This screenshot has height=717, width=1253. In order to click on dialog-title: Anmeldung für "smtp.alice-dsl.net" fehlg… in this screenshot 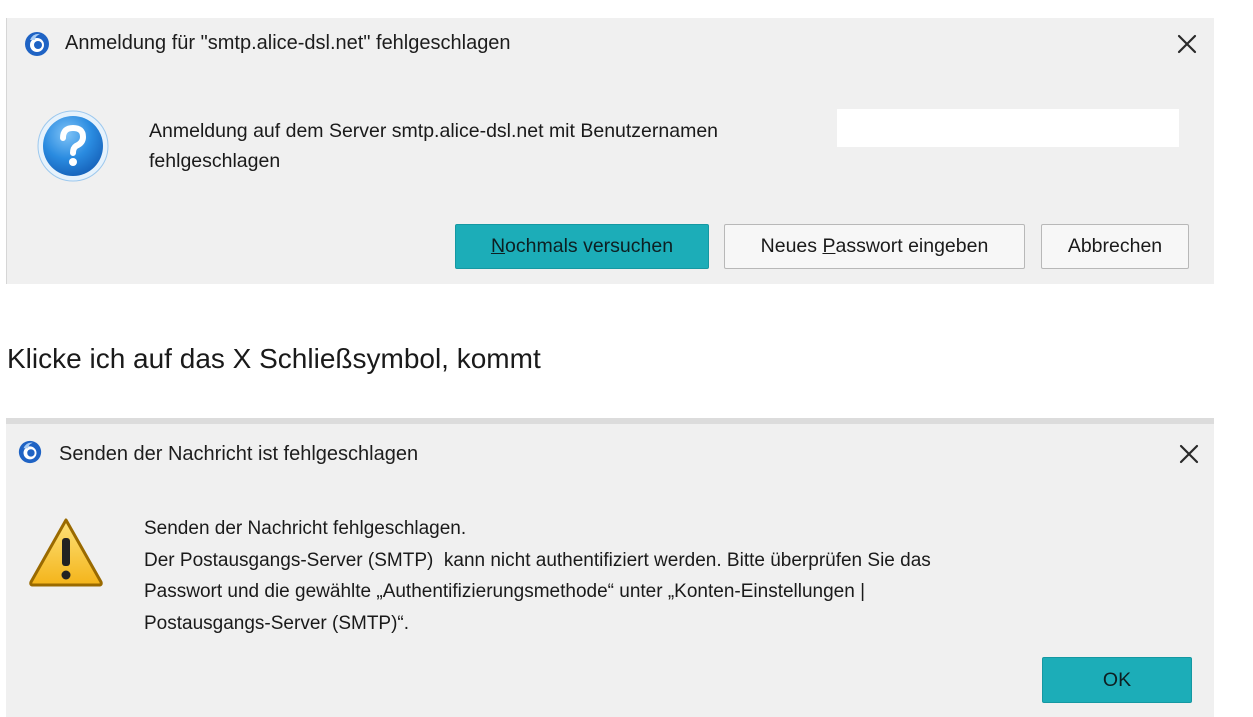, I will do `click(288, 43)`.